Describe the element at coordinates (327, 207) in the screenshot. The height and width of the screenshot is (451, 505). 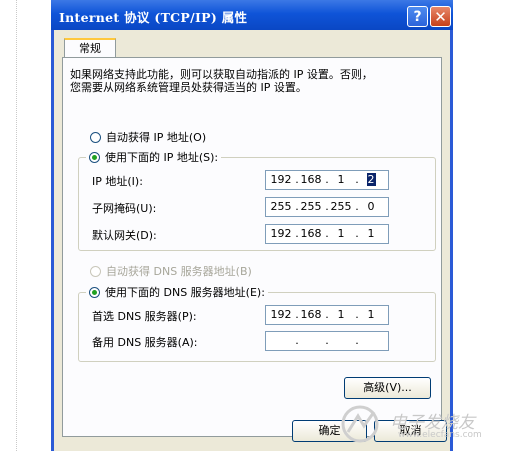
I see `subnet-mask-field: 255 . 255 . 255 . 0` at that location.